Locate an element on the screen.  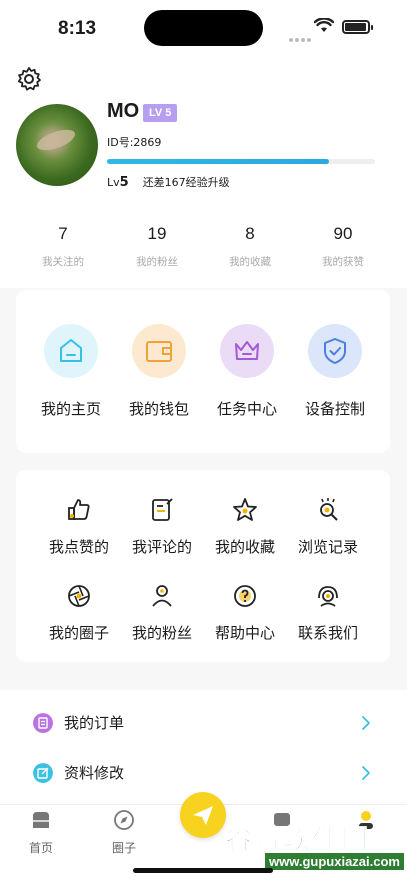
home-tab-icon is located at coordinates (41, 820).